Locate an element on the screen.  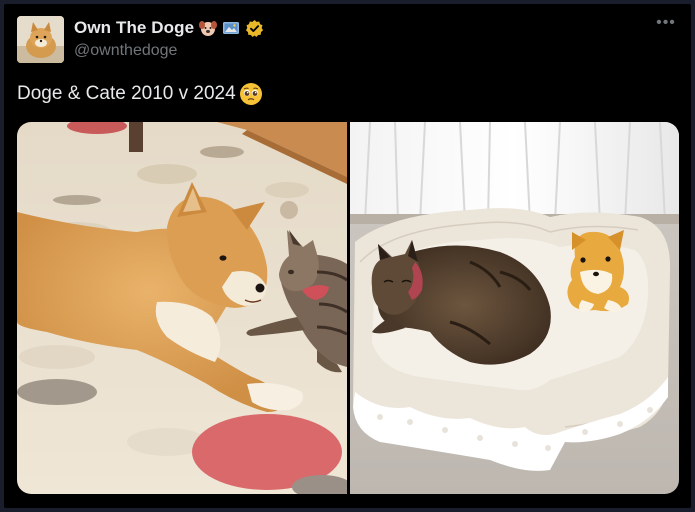
pleading-face-icon is located at coordinates (251, 94).